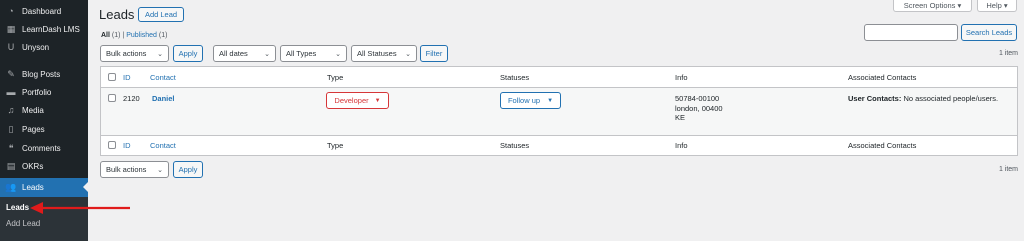 Image resolution: width=1024 pixels, height=241 pixels. Describe the element at coordinates (681, 77) in the screenshot. I see `column-info-header: Info` at that location.